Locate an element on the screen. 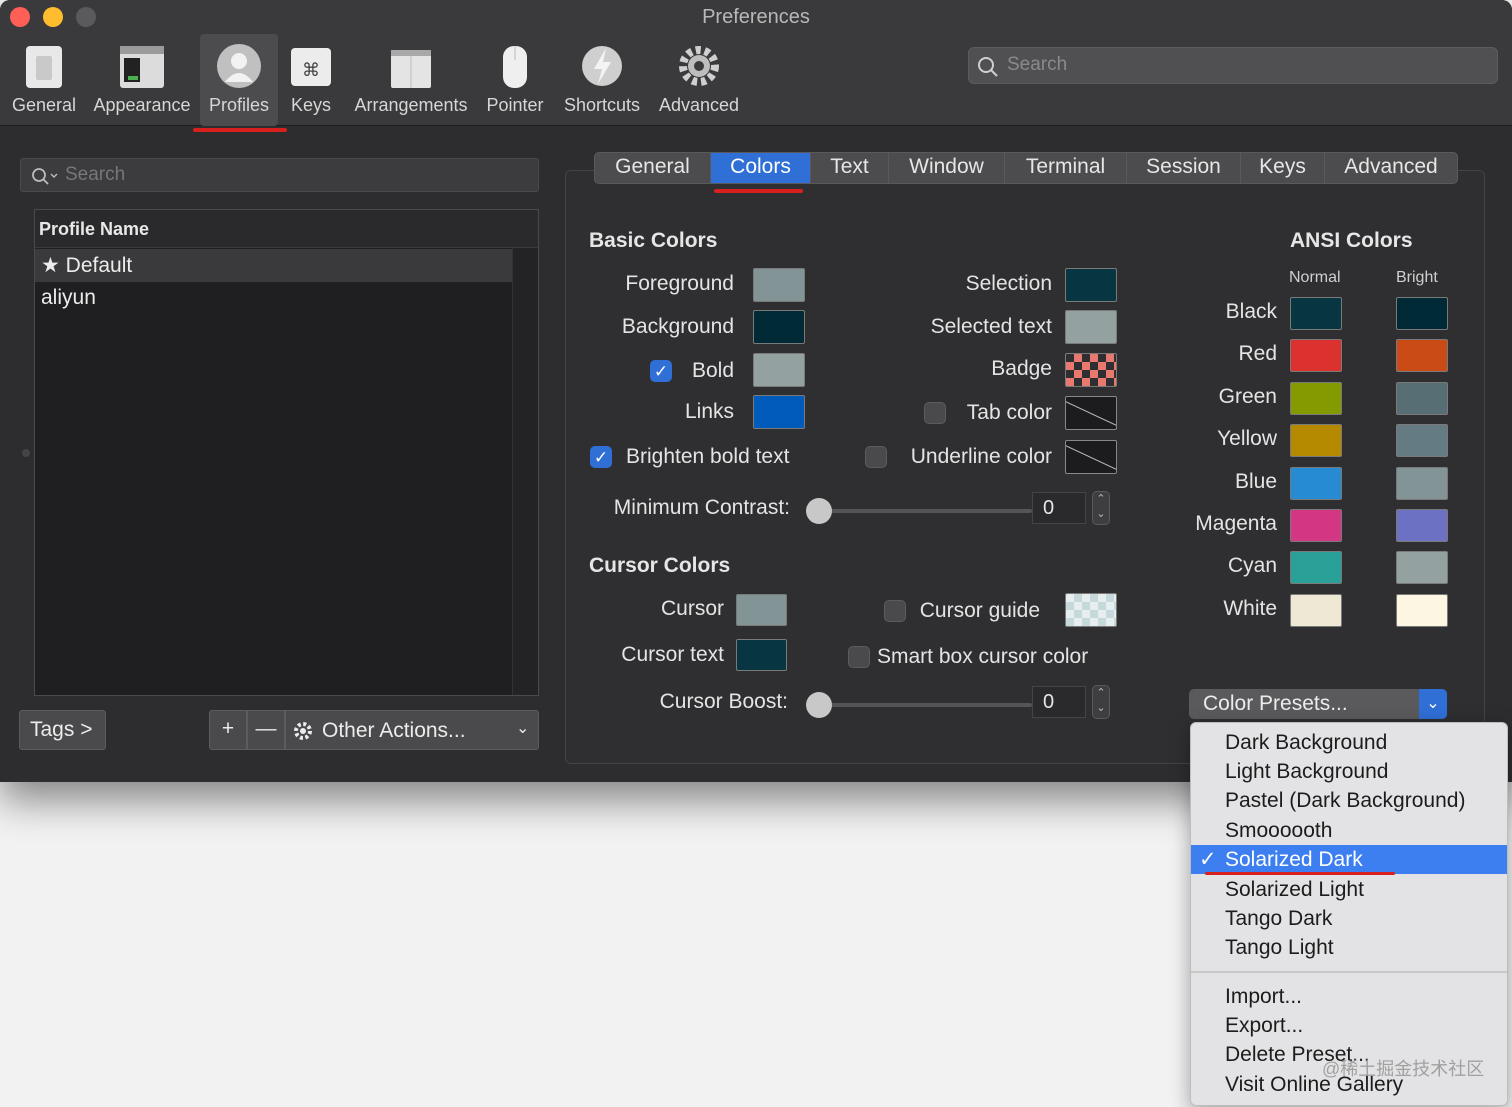 Image resolution: width=1512 pixels, height=1107 pixels. toolbar-general: General is located at coordinates (44, 80).